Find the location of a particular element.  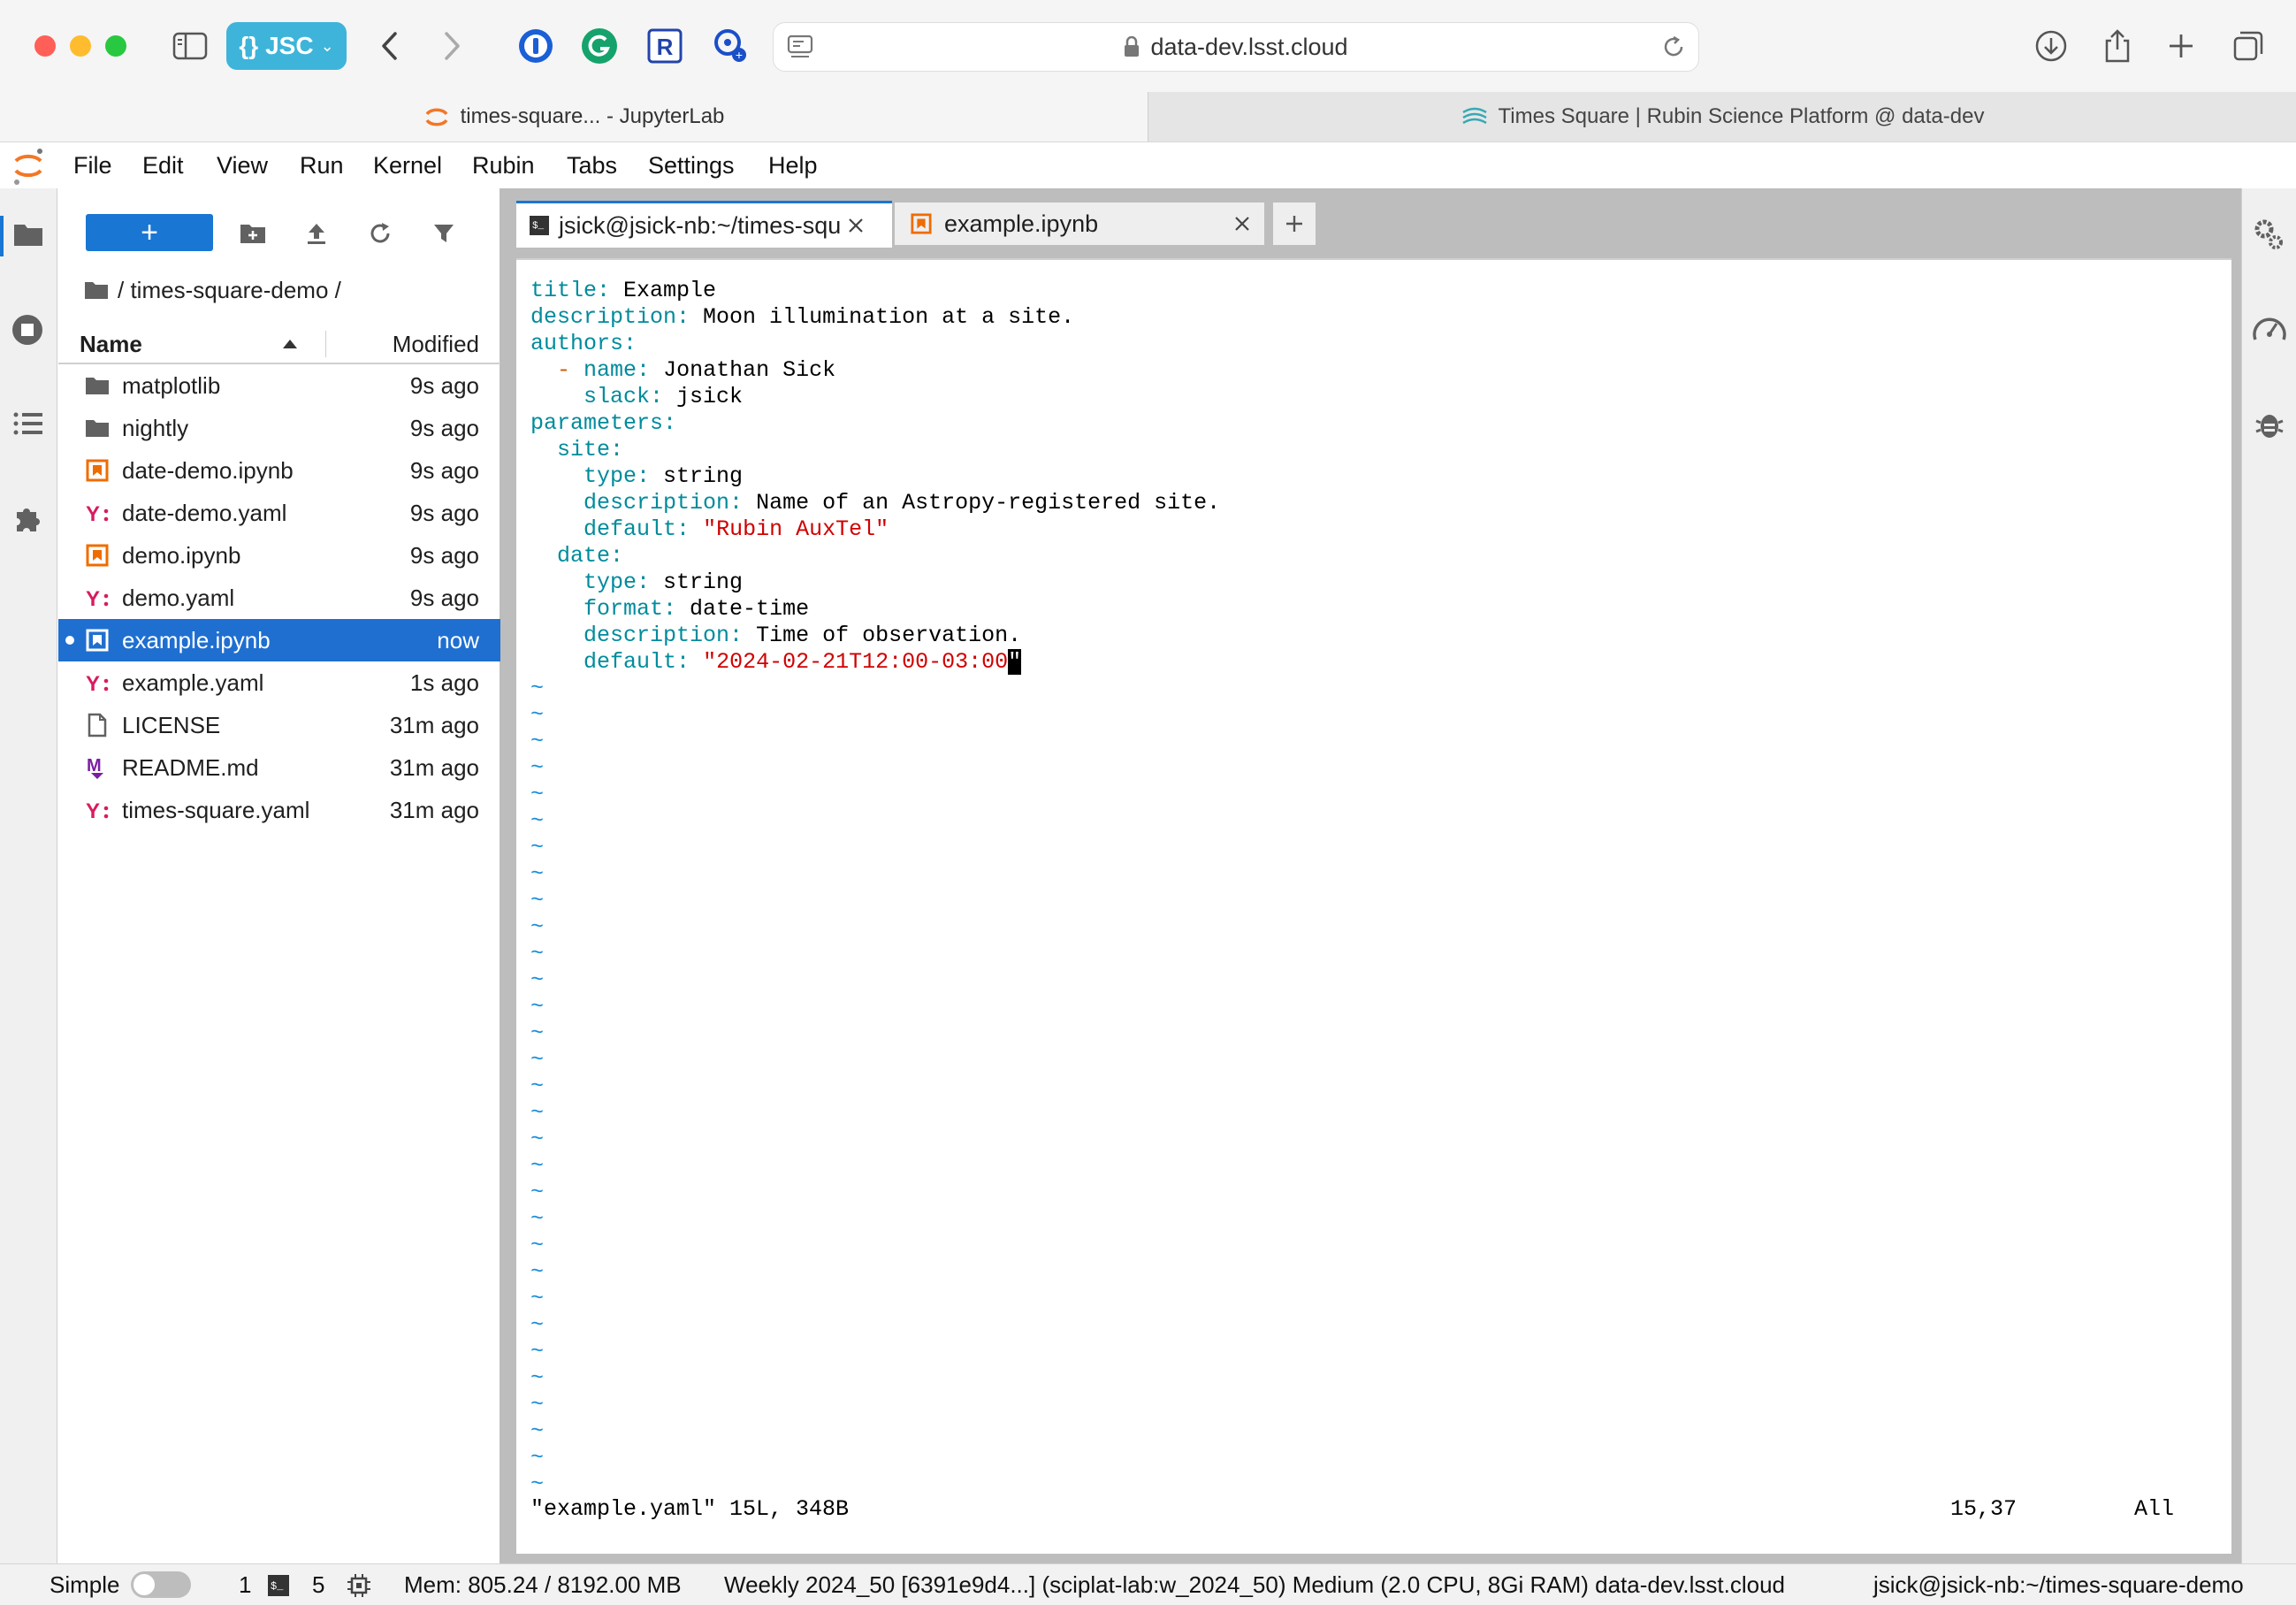

new-tab-icon is located at coordinates (2181, 46).